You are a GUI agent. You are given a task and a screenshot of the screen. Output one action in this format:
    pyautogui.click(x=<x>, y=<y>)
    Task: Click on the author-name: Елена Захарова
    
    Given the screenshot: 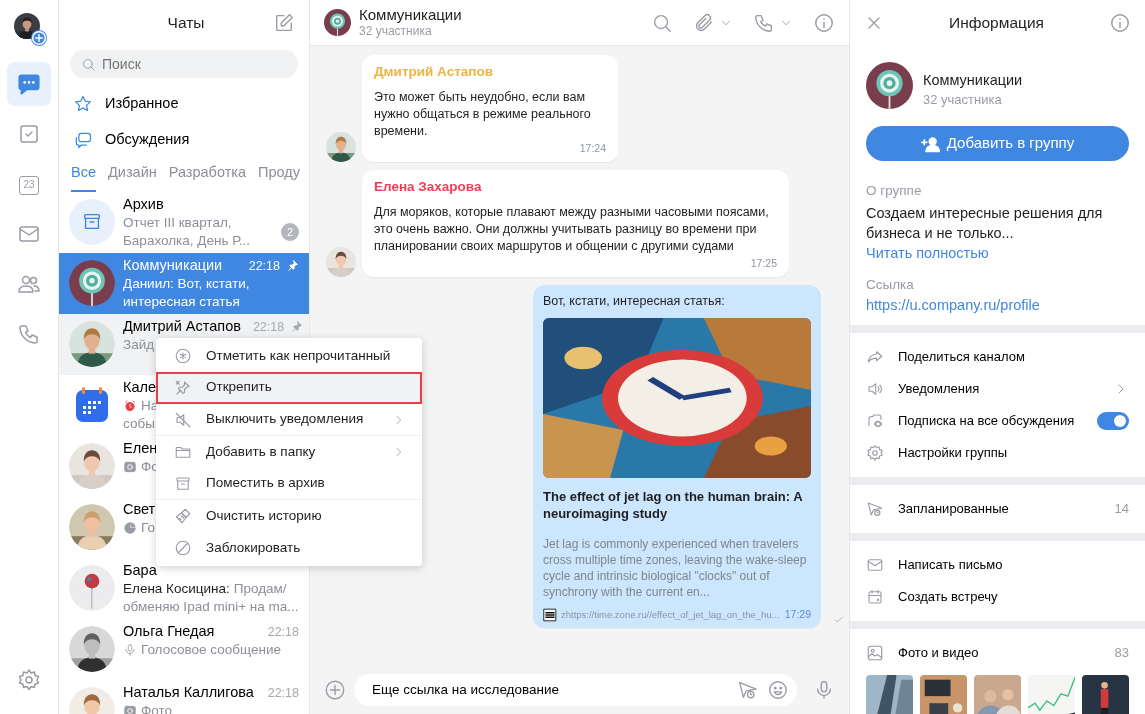 What is the action you would take?
    pyautogui.click(x=428, y=186)
    